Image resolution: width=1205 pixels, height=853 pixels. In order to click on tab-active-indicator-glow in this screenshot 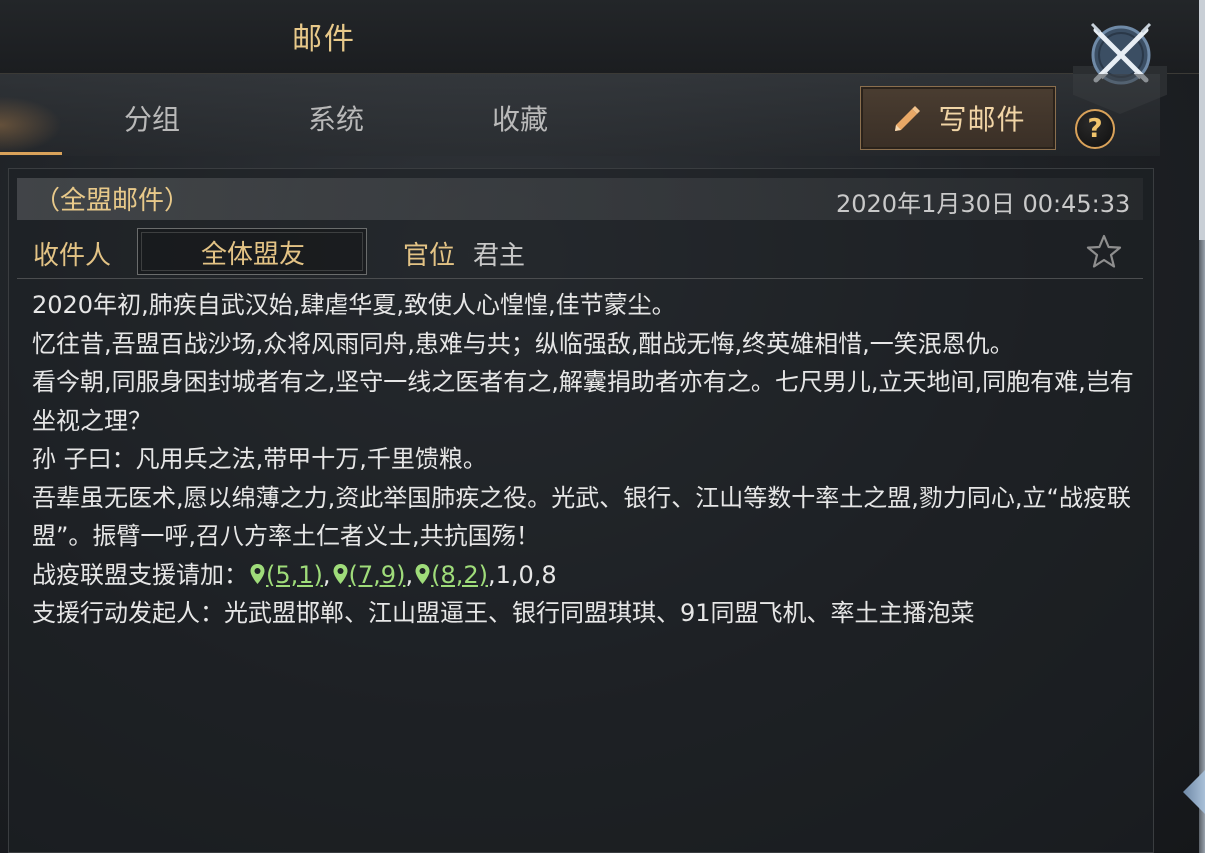, I will do `click(31, 125)`.